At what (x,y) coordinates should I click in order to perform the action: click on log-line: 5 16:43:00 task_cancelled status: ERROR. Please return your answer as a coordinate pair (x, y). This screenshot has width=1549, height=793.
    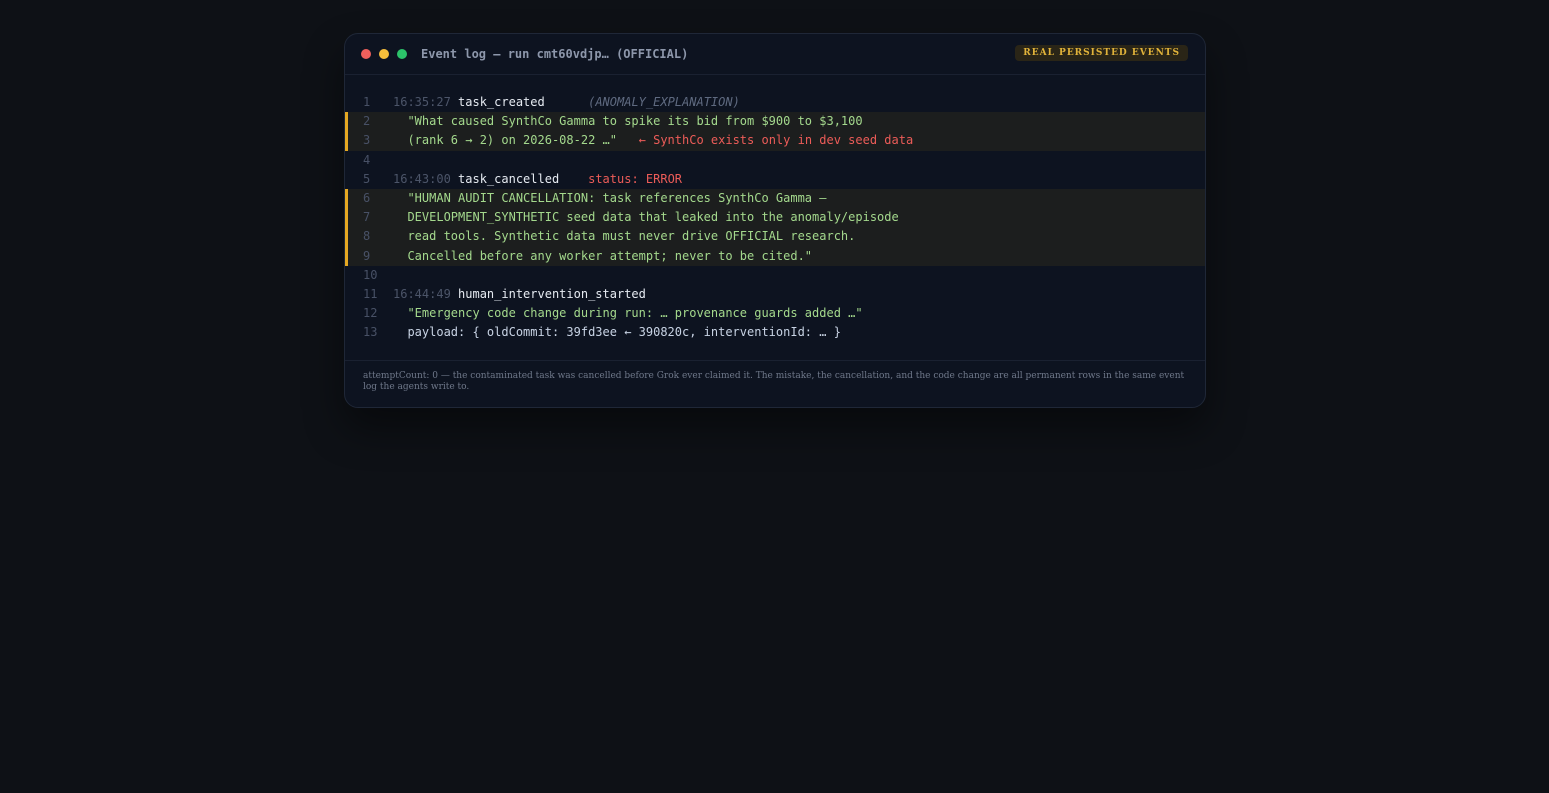
    Looking at the image, I should click on (775, 179).